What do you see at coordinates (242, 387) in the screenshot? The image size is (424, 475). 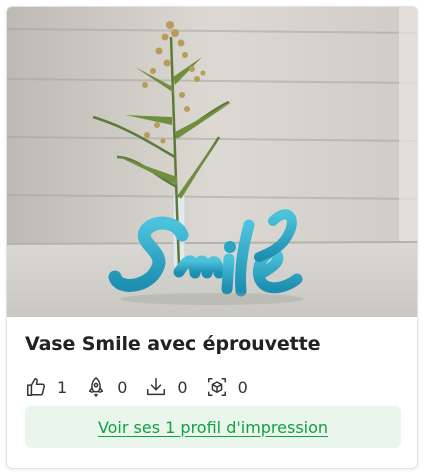 I see `prints-count: 0` at bounding box center [242, 387].